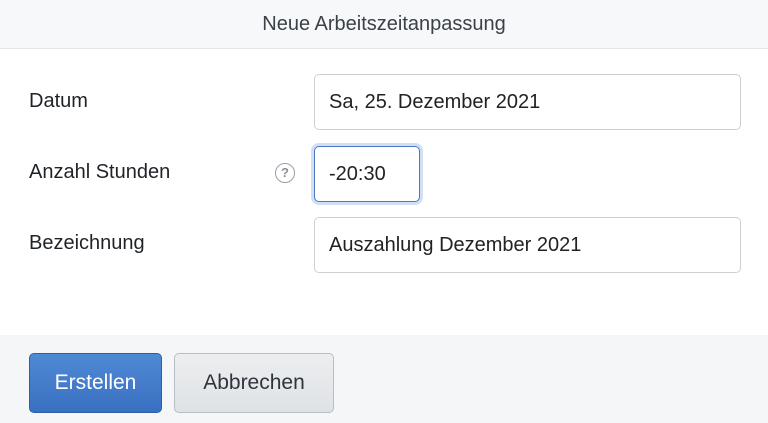  I want to click on dialog-header: Neue Arbeitszeitanpassung, so click(384, 24).